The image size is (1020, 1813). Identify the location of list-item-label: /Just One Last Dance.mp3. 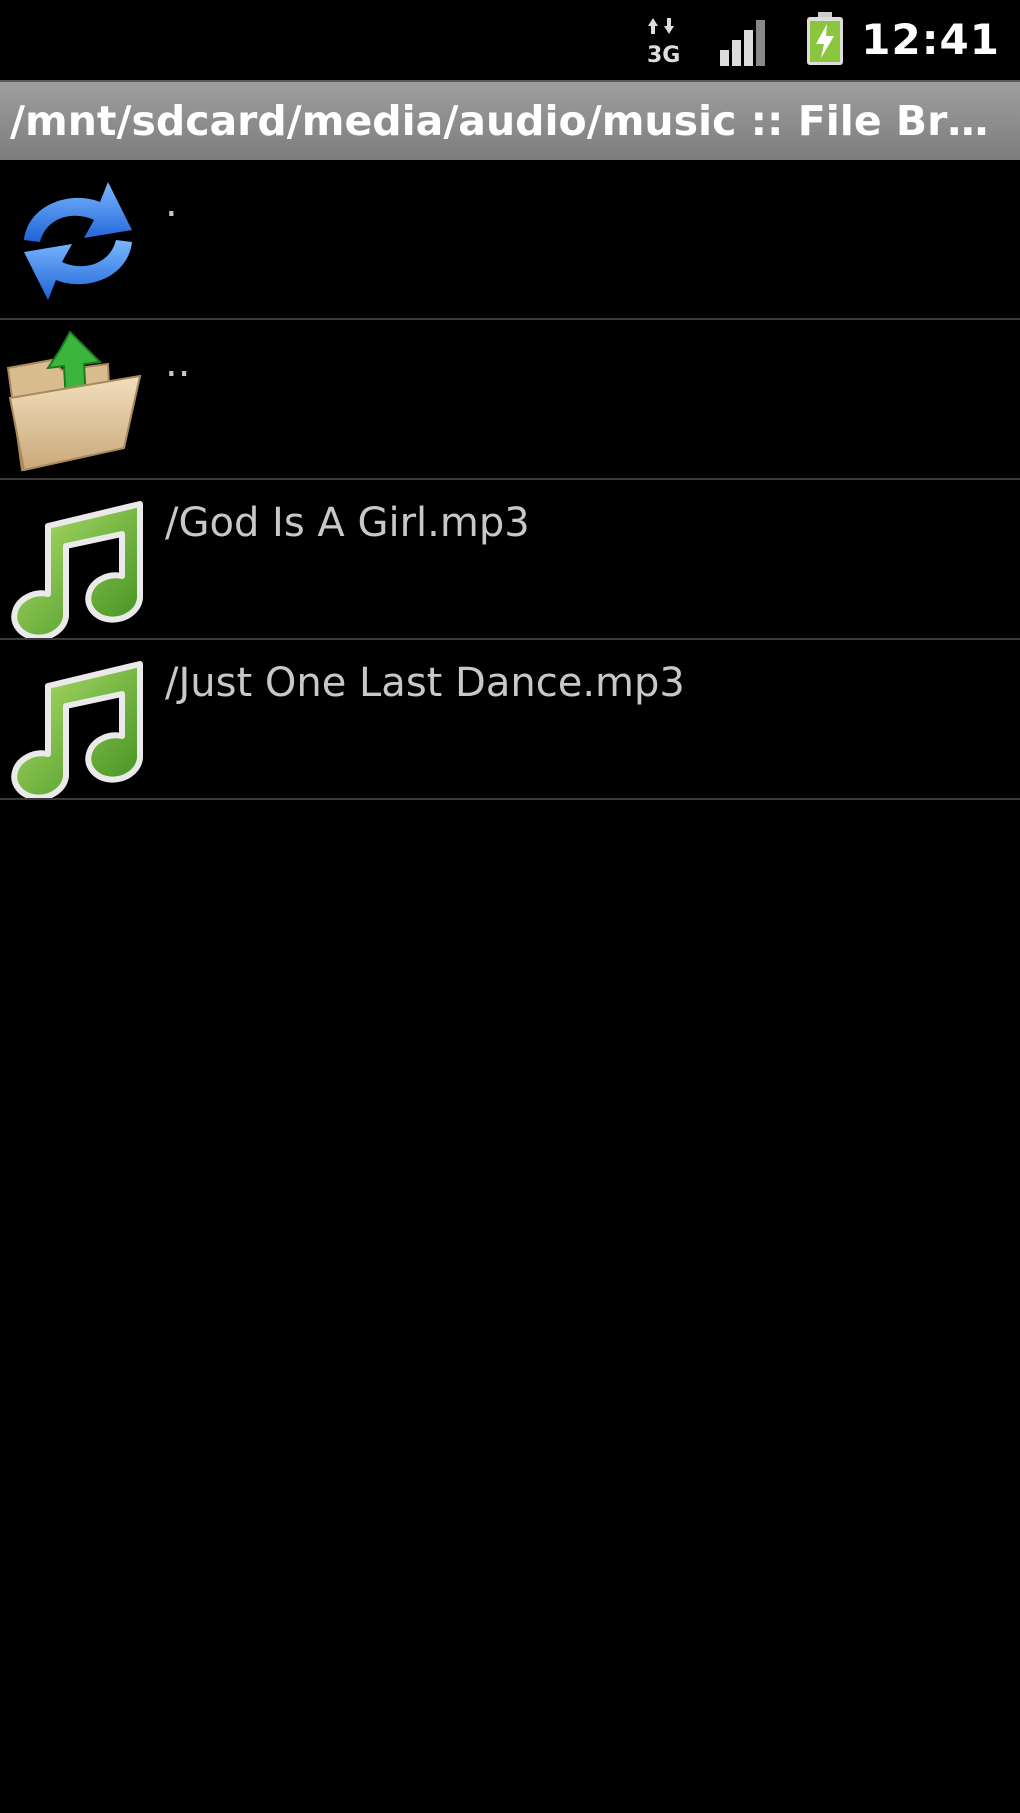
(425, 683).